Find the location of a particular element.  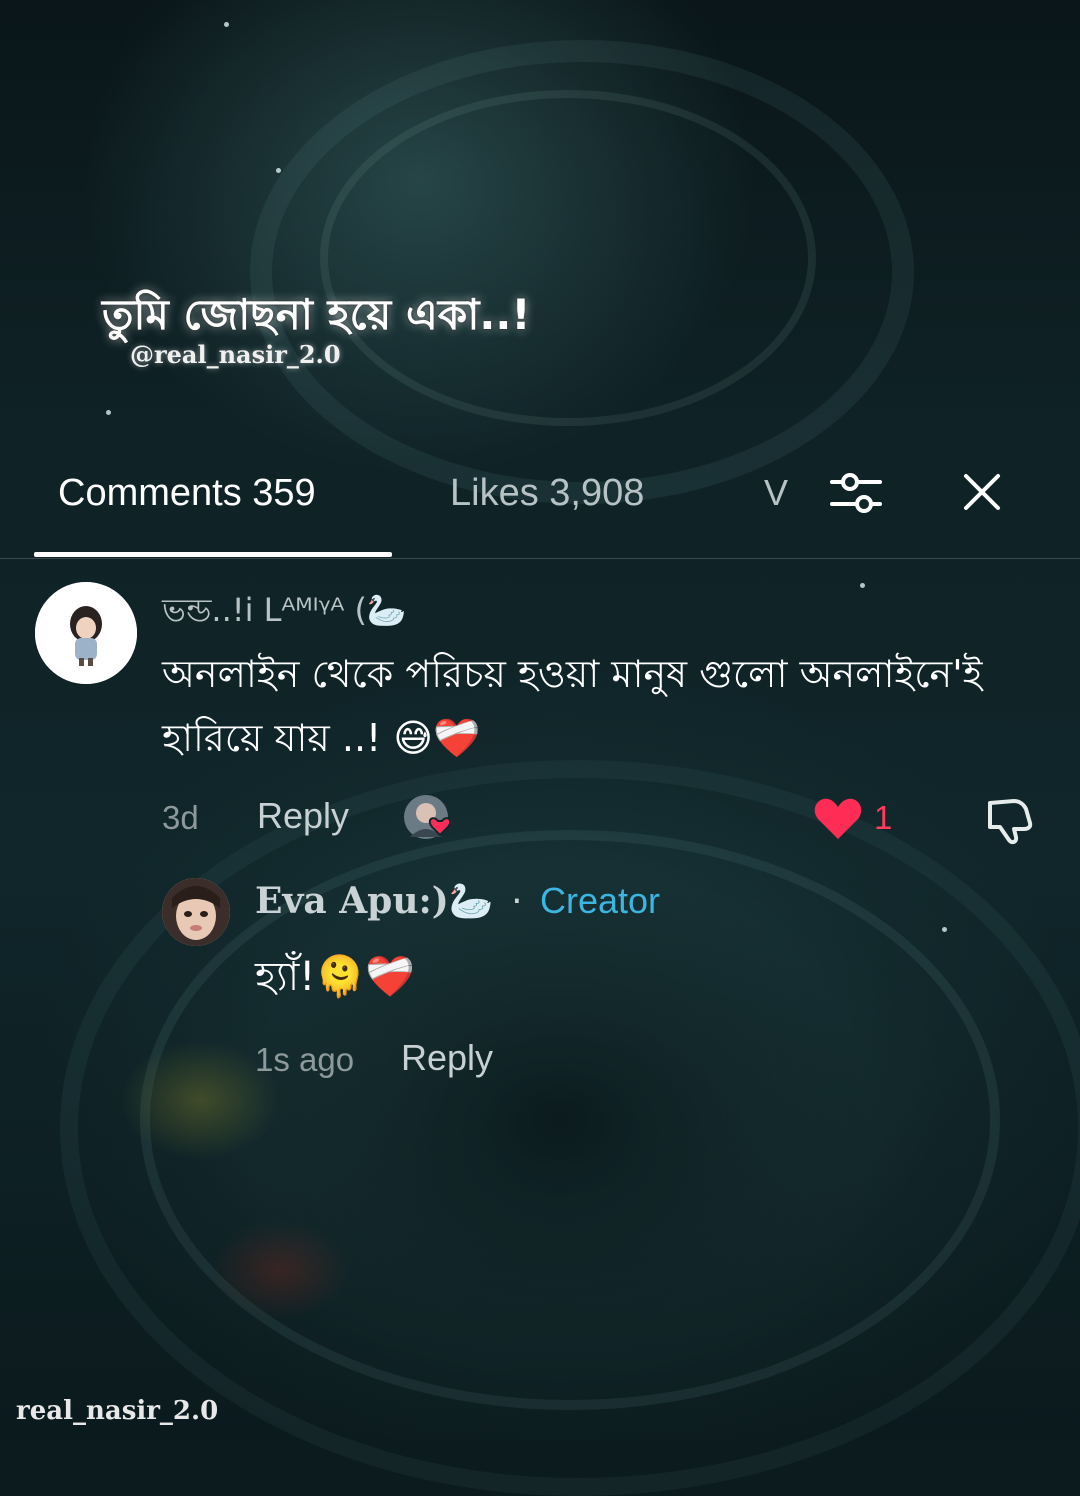

comment-tabs: Comments 359 Likes 3,908 V is located at coordinates (540, 500).